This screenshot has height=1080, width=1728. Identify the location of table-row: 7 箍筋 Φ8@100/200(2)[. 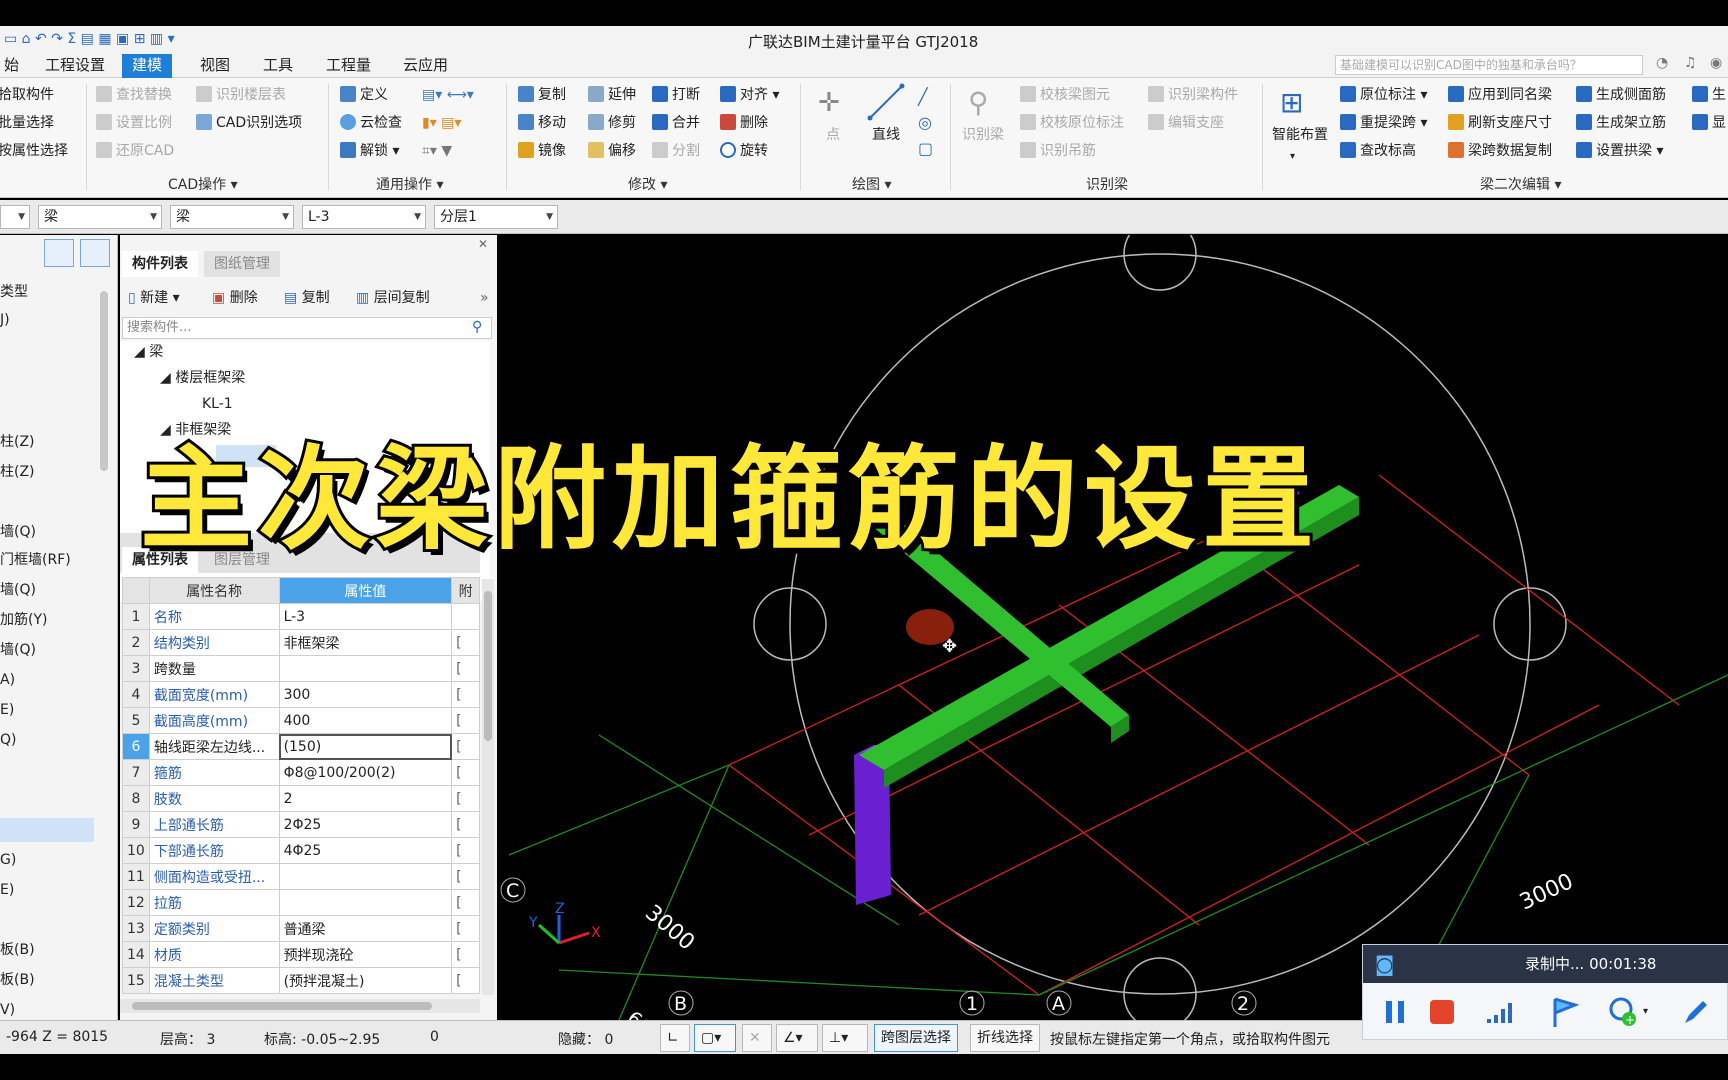
(301, 772).